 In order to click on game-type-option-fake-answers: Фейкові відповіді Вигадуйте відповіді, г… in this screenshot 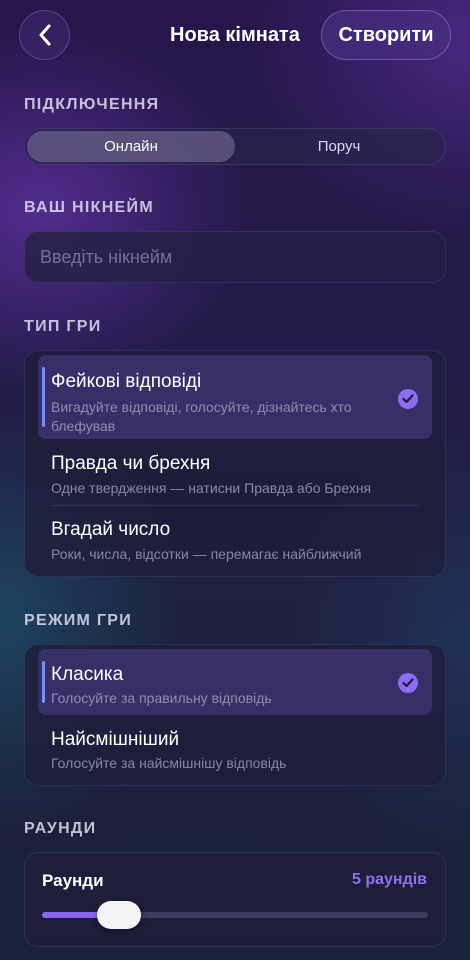, I will do `click(235, 397)`.